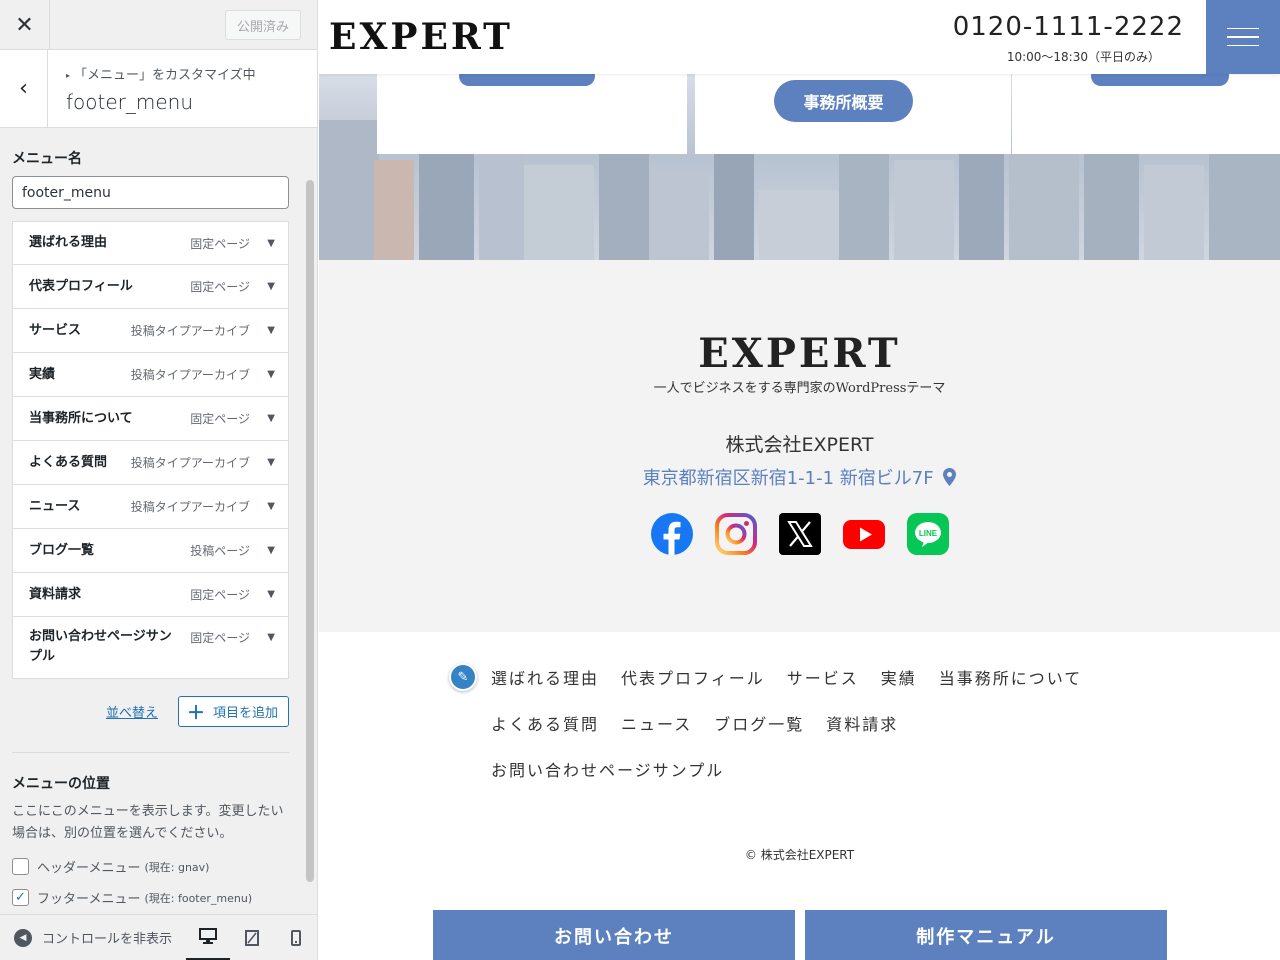 The image size is (1280, 960). I want to click on office-overview-button: 事務所概要, so click(843, 101).